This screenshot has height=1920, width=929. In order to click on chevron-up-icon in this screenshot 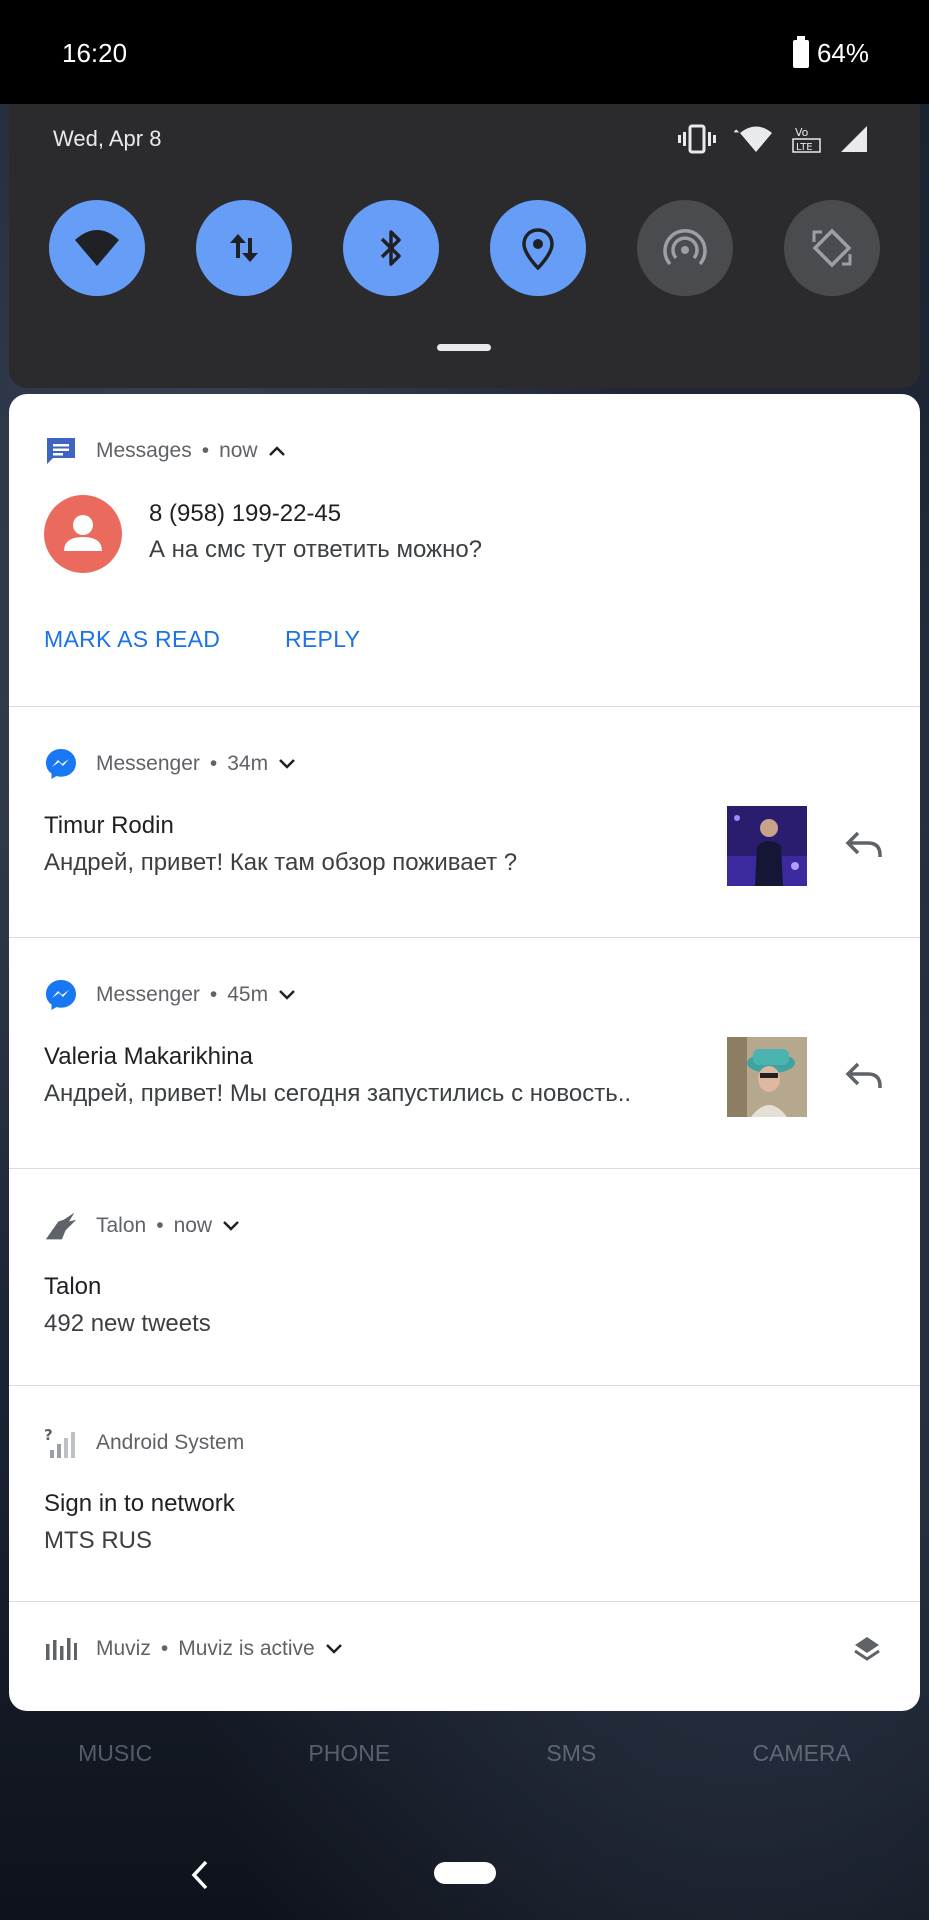, I will do `click(277, 451)`.